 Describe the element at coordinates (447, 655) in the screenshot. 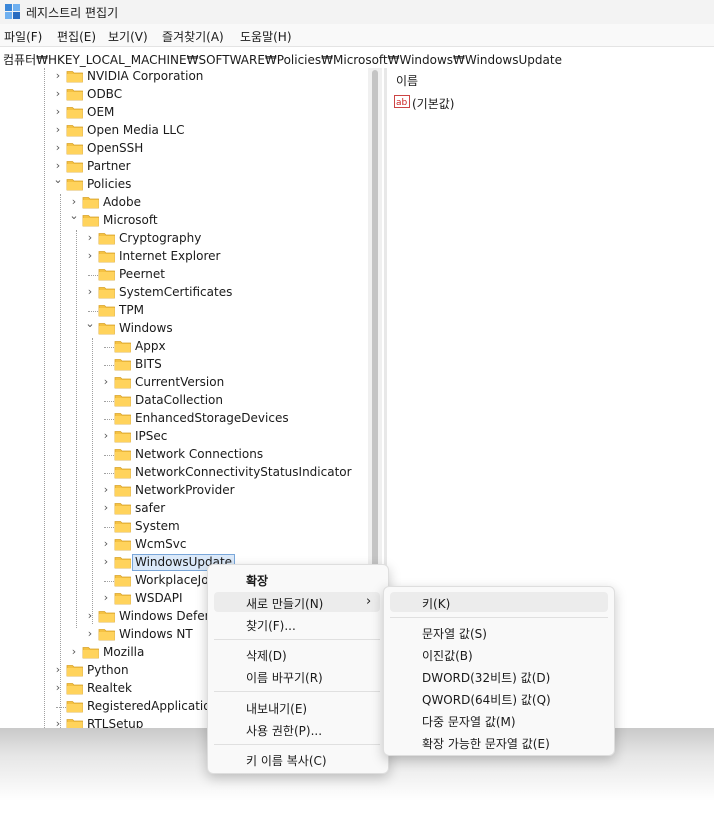

I see `submenu-item-binary-value: 이진값(B)` at that location.